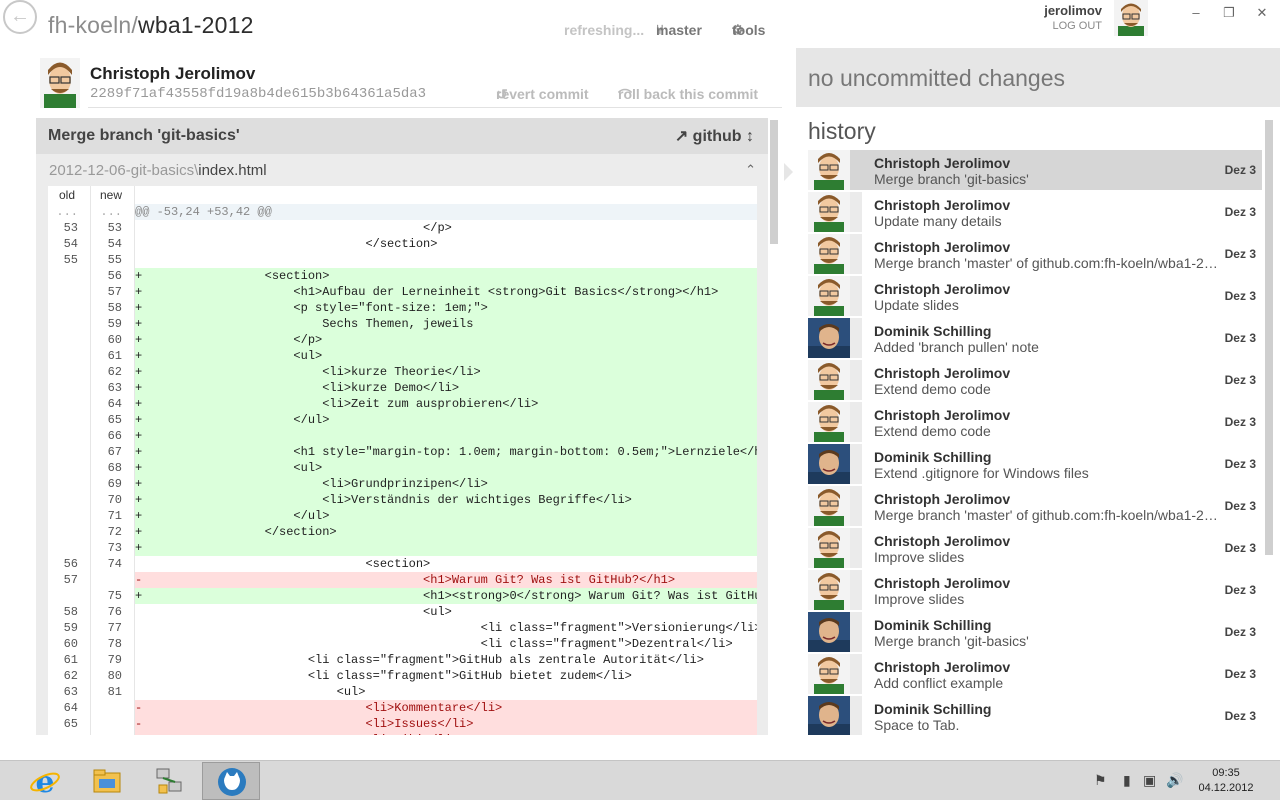 The height and width of the screenshot is (803, 1280). Describe the element at coordinates (750, 170) in the screenshot. I see `chevron-up-icon: ⌃` at that location.